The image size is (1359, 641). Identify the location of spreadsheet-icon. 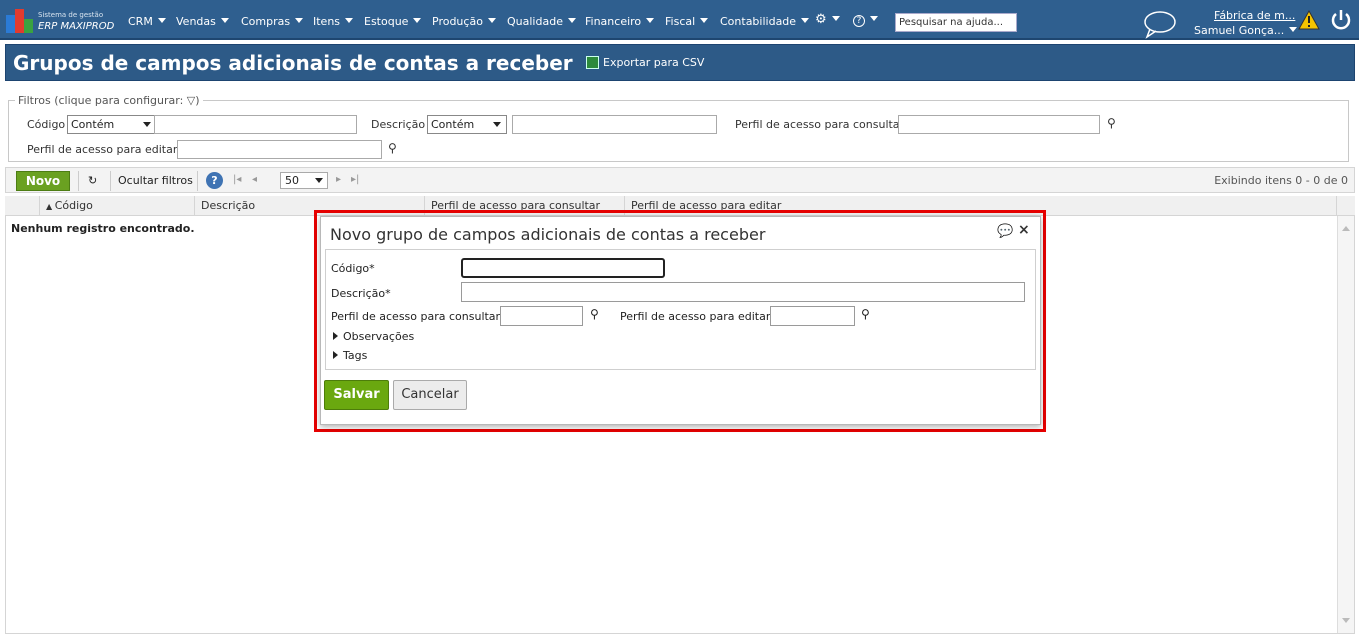
(592, 62).